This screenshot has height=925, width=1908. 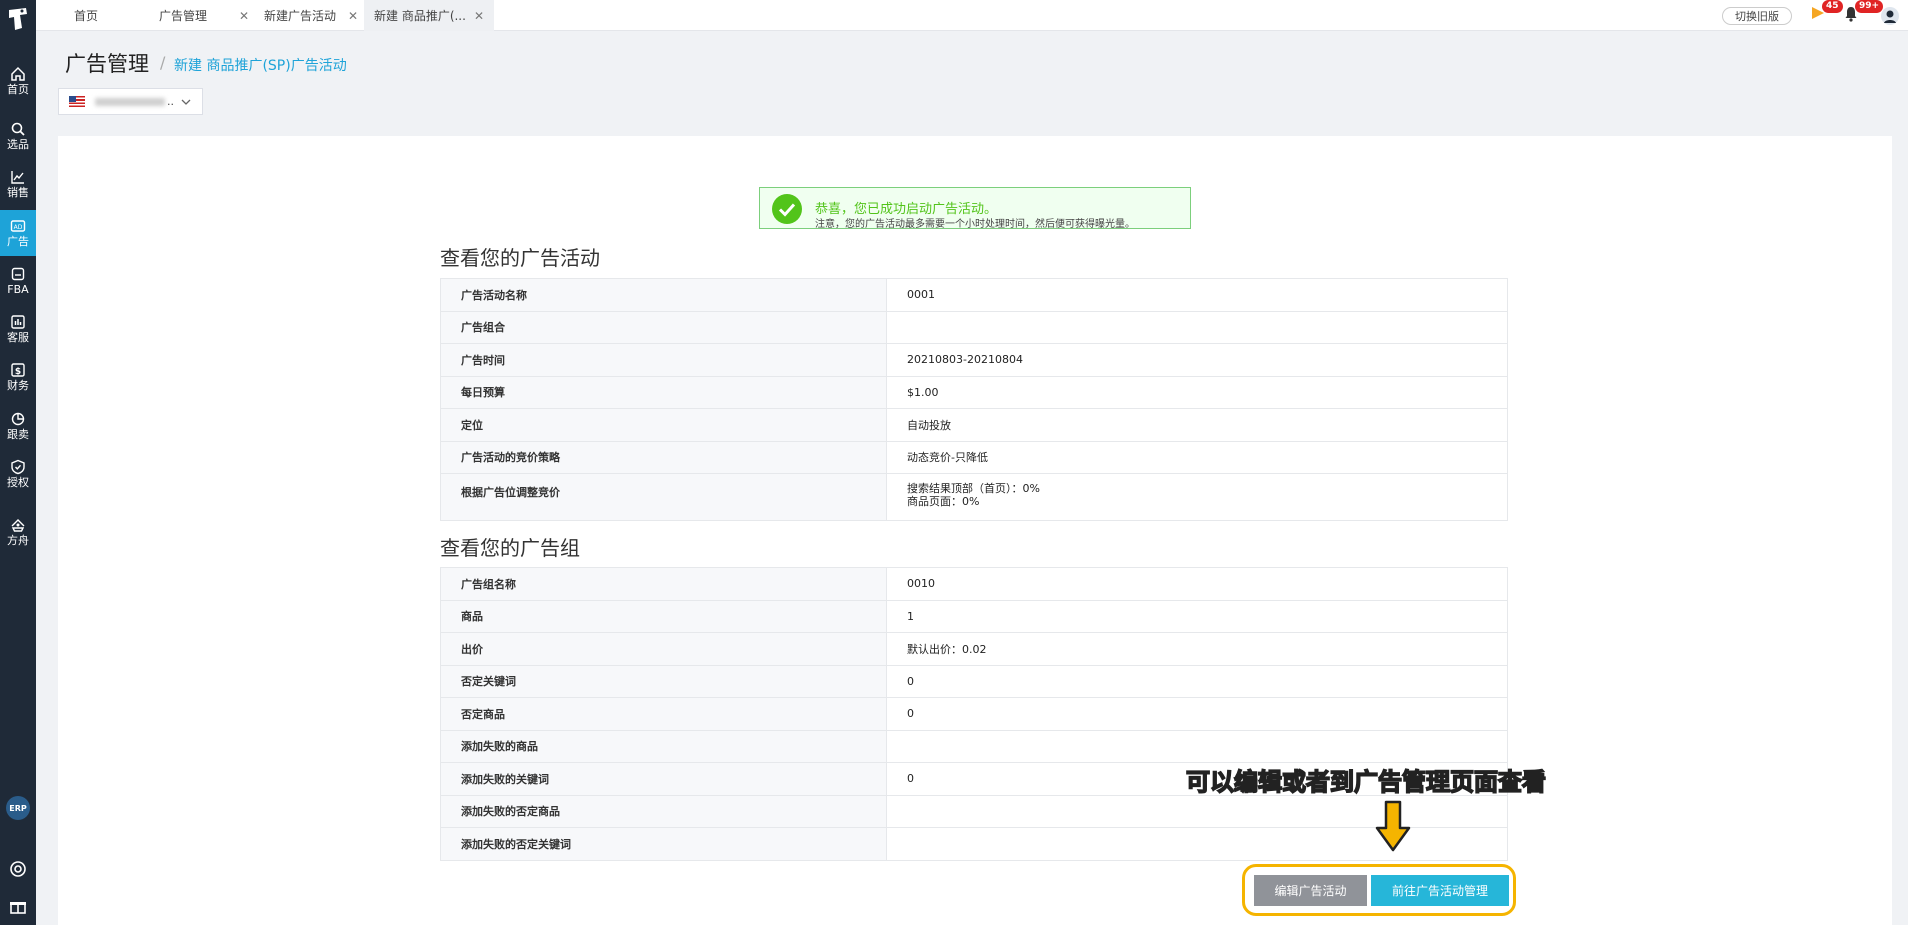 I want to click on row-key: 定位, so click(x=663, y=425).